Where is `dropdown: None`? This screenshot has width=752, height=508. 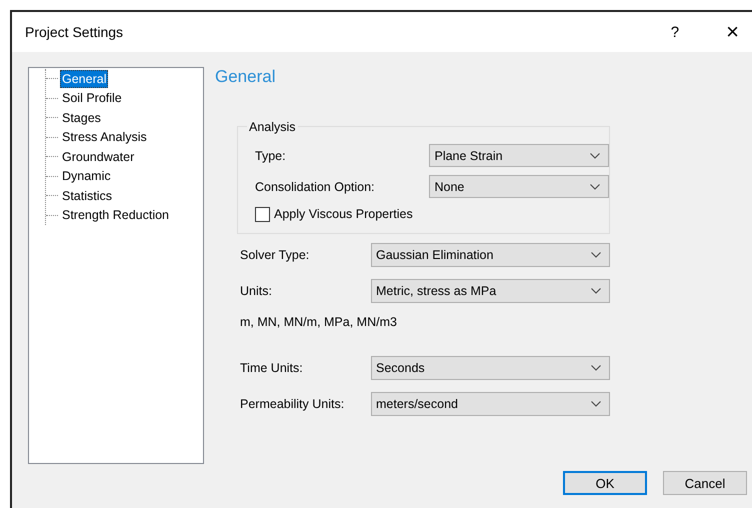 dropdown: None is located at coordinates (519, 186).